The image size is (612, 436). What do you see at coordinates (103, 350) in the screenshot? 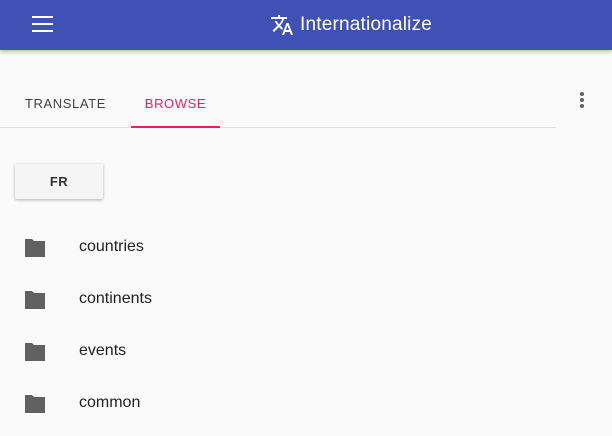
I see `folder-name: events` at bounding box center [103, 350].